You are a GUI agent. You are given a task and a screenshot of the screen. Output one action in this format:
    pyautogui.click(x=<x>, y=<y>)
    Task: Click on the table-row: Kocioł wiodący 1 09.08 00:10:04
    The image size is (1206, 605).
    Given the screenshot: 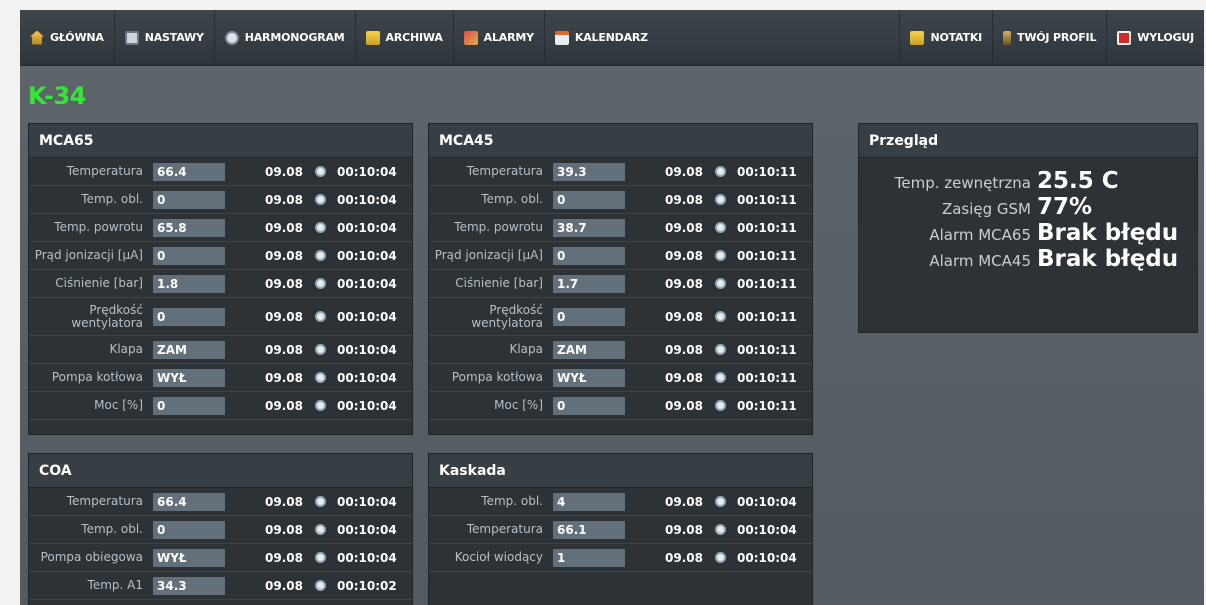 What is the action you would take?
    pyautogui.click(x=620, y=558)
    